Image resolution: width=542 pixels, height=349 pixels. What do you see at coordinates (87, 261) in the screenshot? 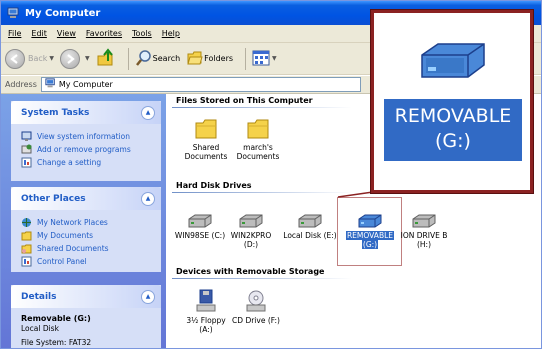
I see `place-control-panel: Control Panel` at bounding box center [87, 261].